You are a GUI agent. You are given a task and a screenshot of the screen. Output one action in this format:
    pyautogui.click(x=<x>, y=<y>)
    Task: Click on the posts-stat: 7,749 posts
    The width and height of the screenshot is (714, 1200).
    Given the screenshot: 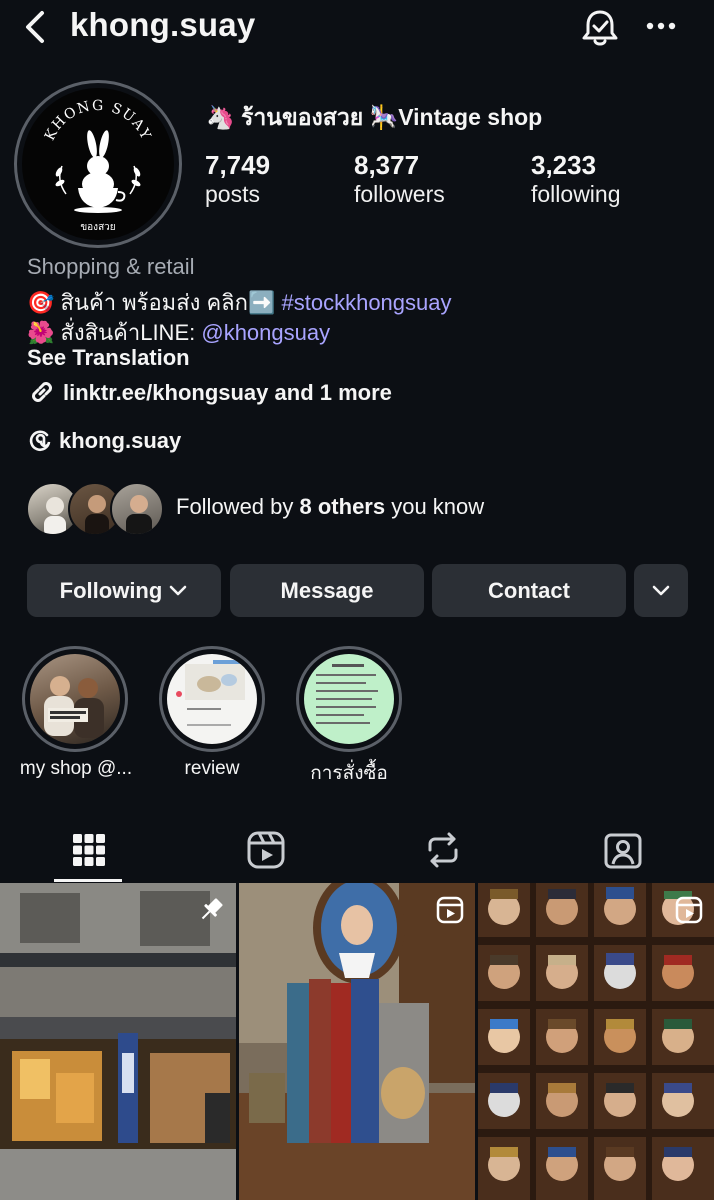 What is the action you would take?
    pyautogui.click(x=237, y=179)
    